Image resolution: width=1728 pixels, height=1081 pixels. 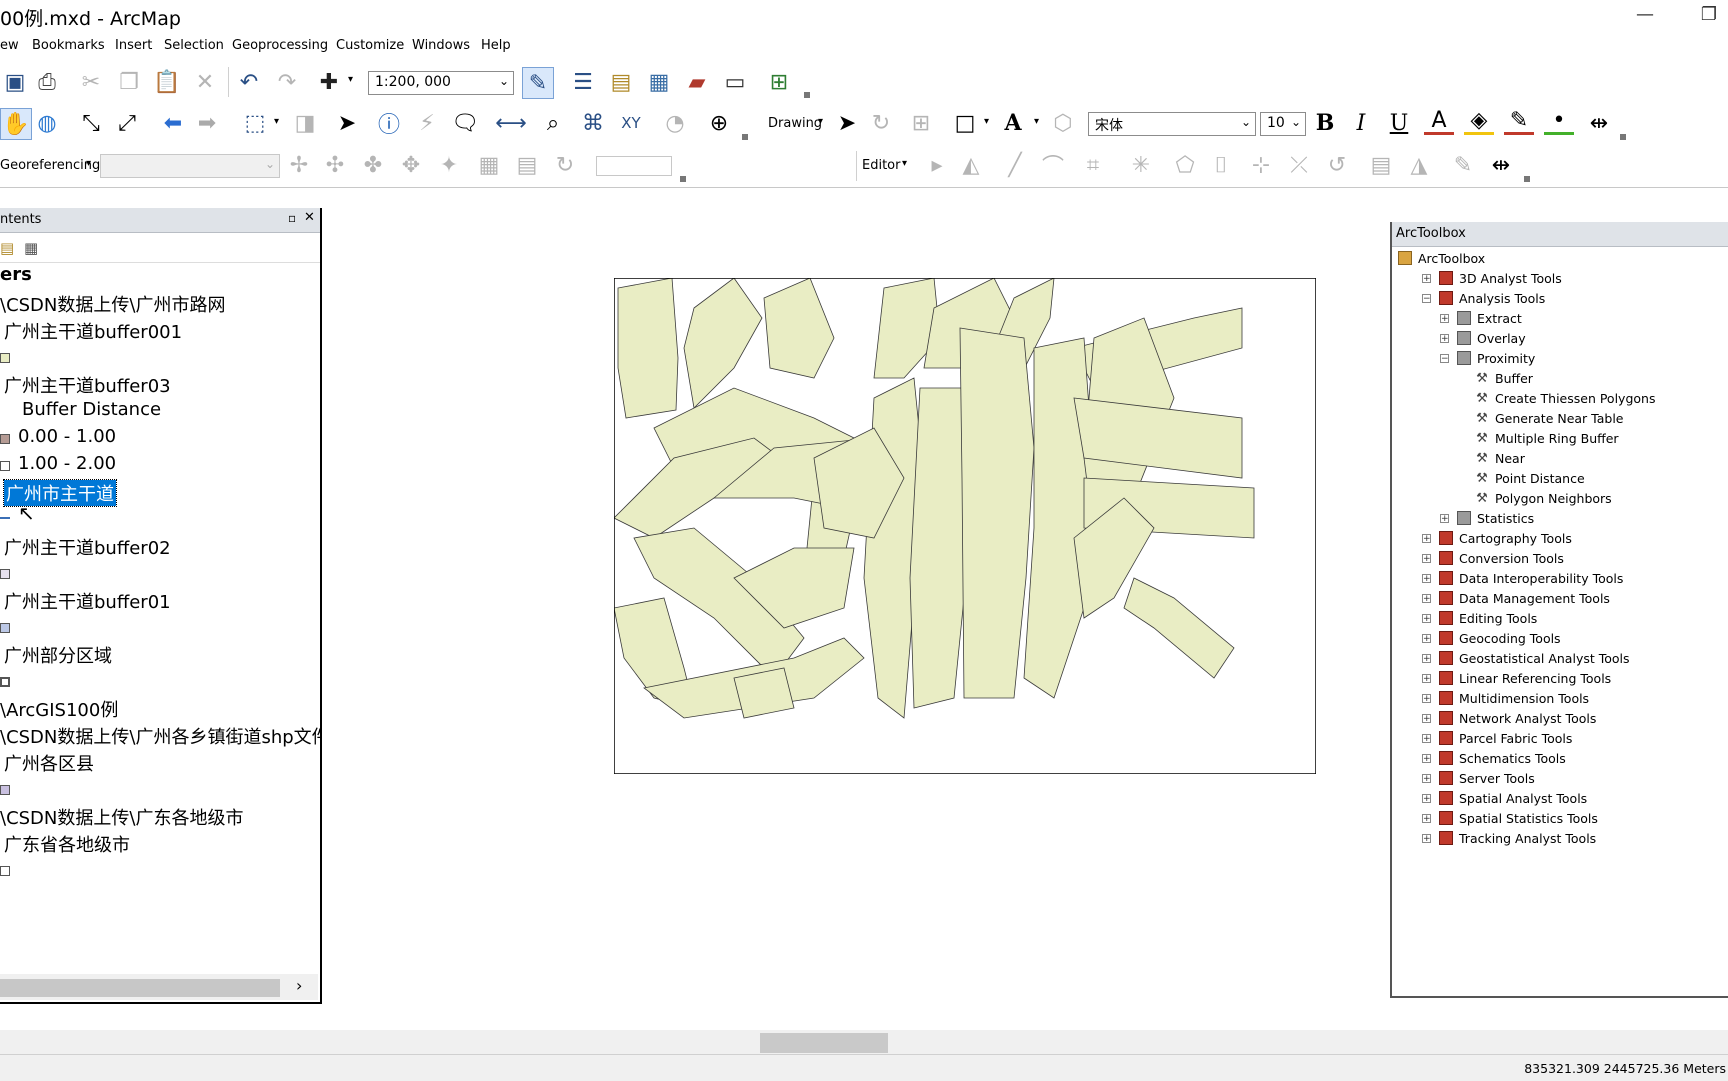 I want to click on toolbox-tree-item: + Network Analyst Tools, so click(x=1509, y=718).